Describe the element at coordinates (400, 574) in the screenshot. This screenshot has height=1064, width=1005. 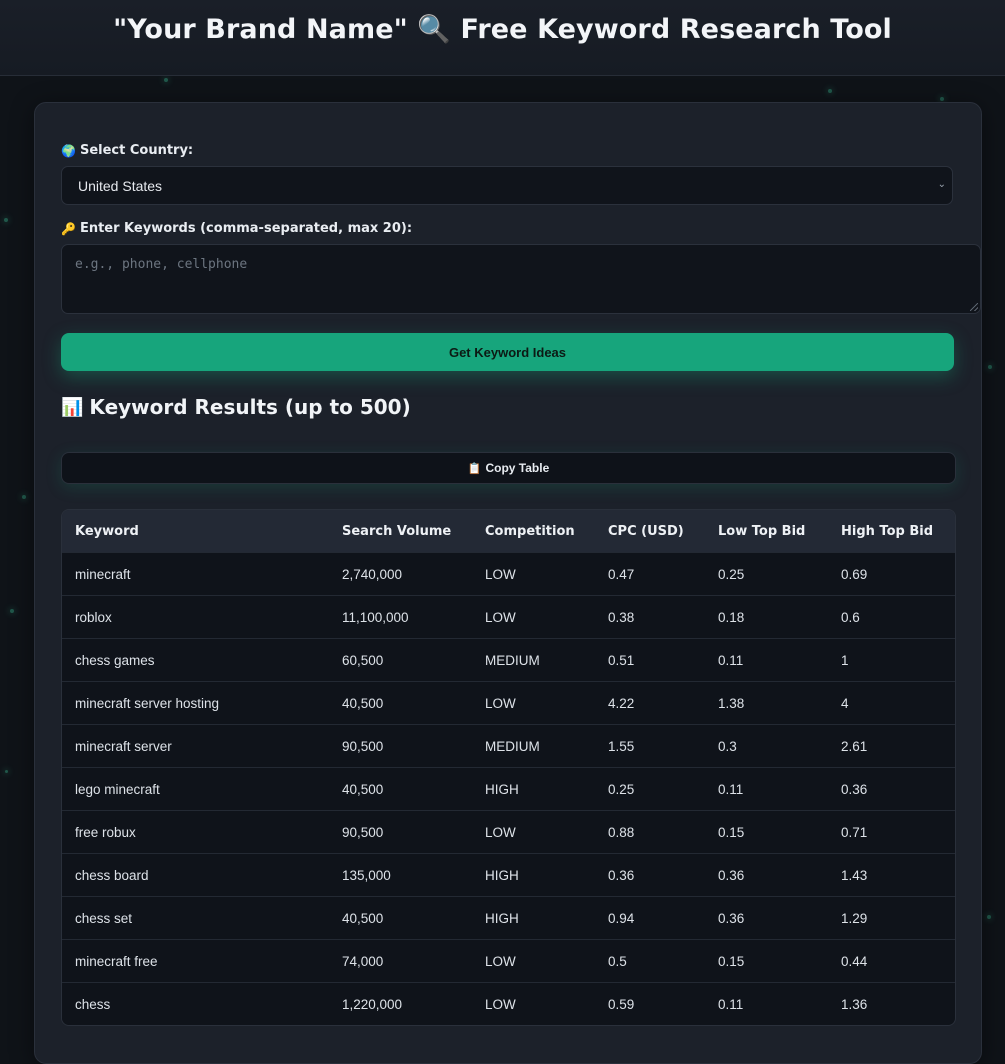
I see `cell-search-volume: 2,740,000` at that location.